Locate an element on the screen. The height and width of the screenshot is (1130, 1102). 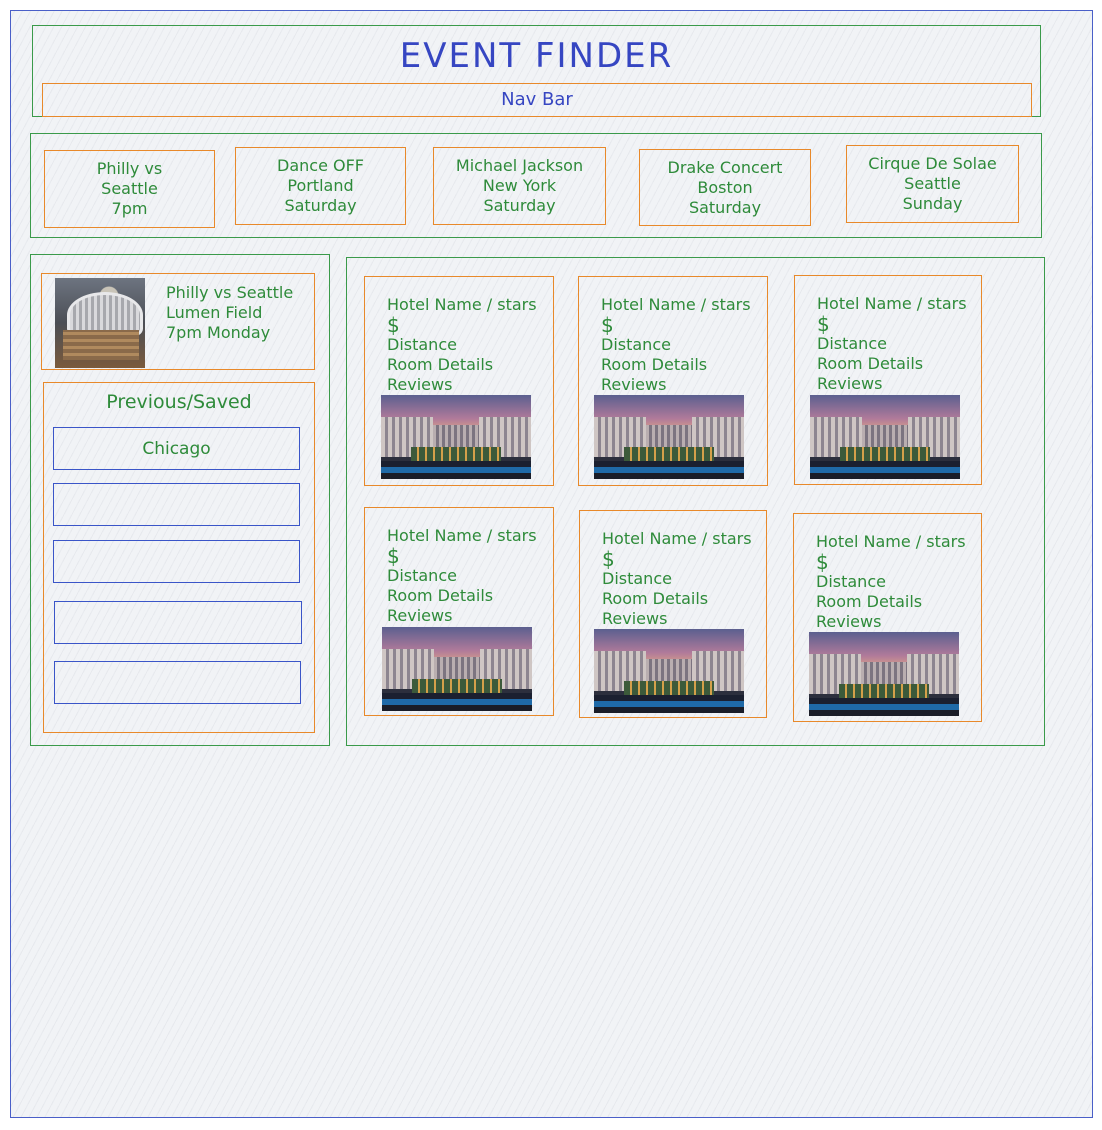
event-card-dance-off: Dance OFF Portland Saturday is located at coordinates (320, 186).